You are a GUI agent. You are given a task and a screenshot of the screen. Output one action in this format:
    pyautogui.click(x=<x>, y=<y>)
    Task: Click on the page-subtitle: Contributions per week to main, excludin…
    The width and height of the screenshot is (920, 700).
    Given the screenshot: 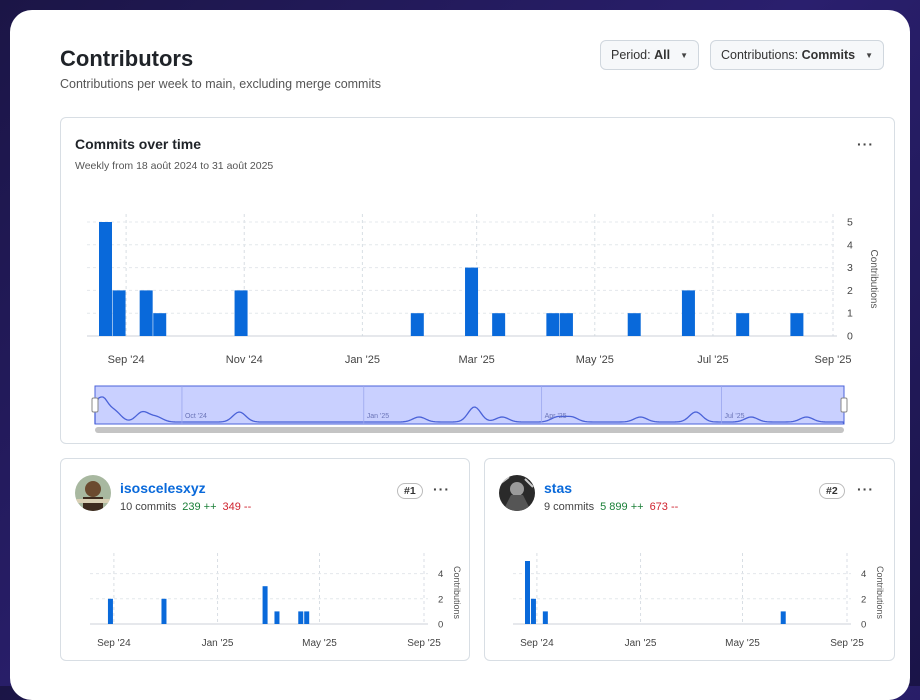 What is the action you would take?
    pyautogui.click(x=220, y=84)
    